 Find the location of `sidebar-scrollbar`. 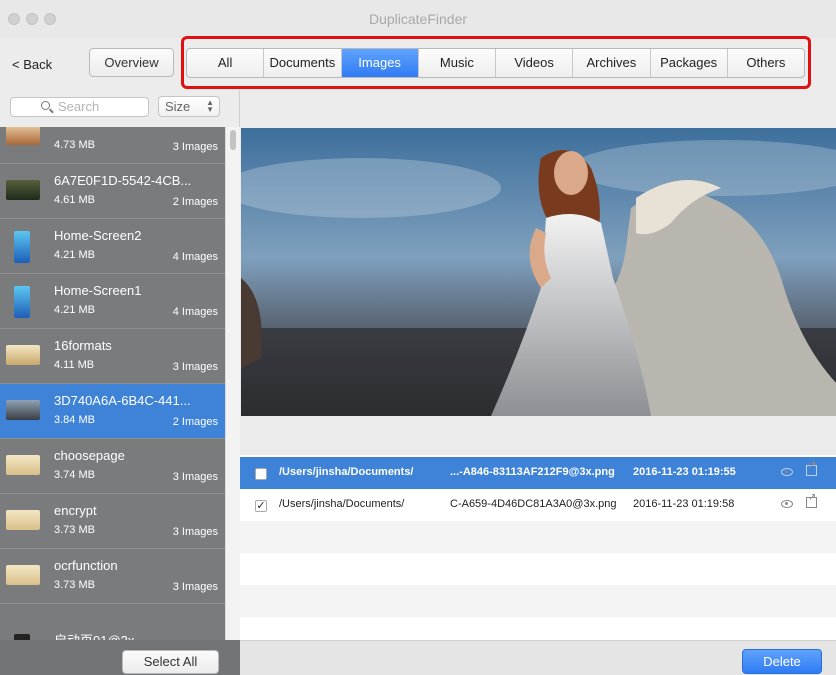

sidebar-scrollbar is located at coordinates (232, 383).